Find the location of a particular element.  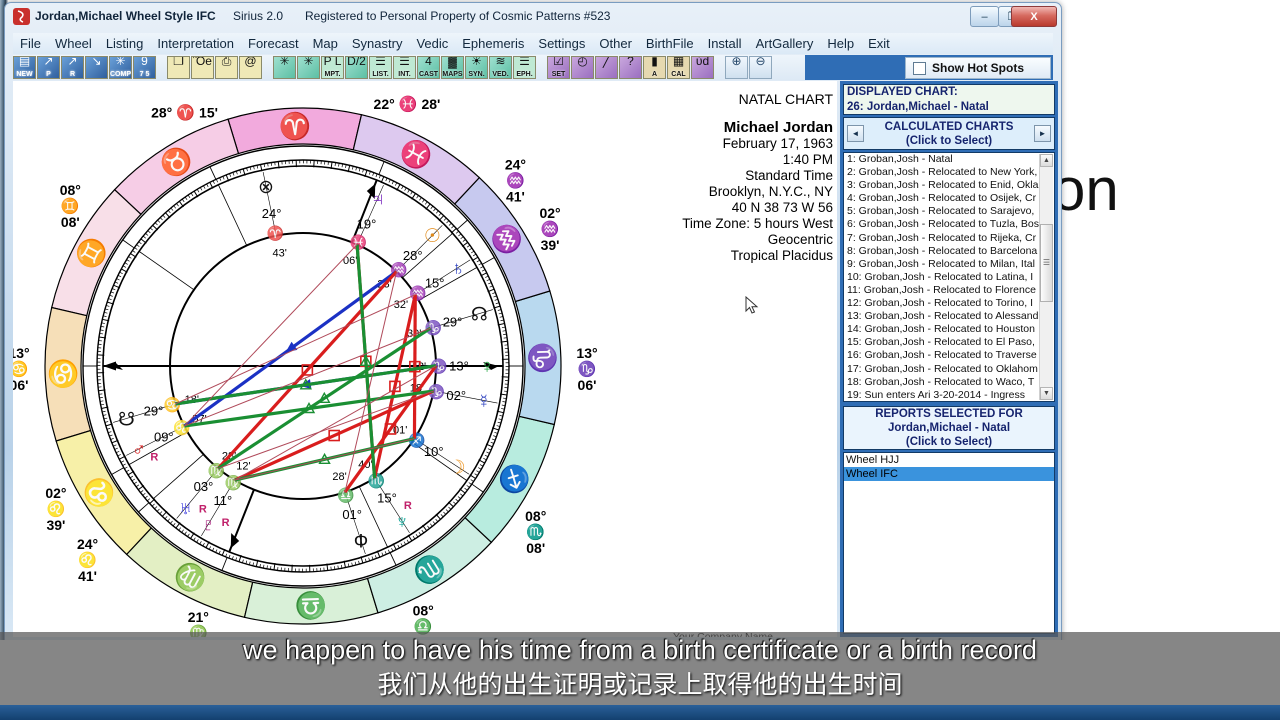

midpoint-listing-icon: P L MPT. is located at coordinates (332, 67).